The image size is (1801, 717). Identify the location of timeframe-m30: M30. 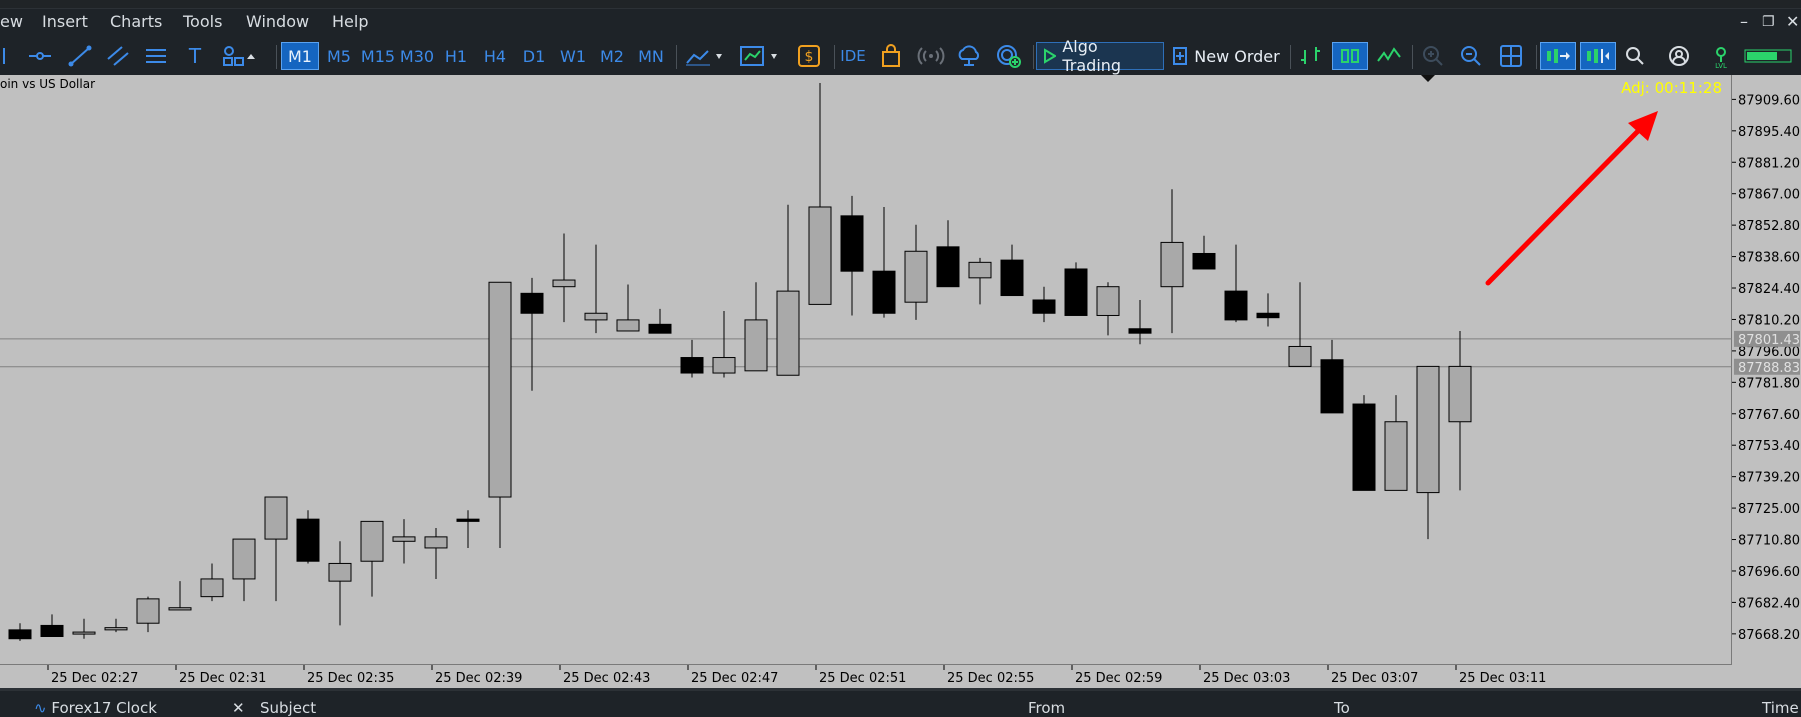
(417, 56).